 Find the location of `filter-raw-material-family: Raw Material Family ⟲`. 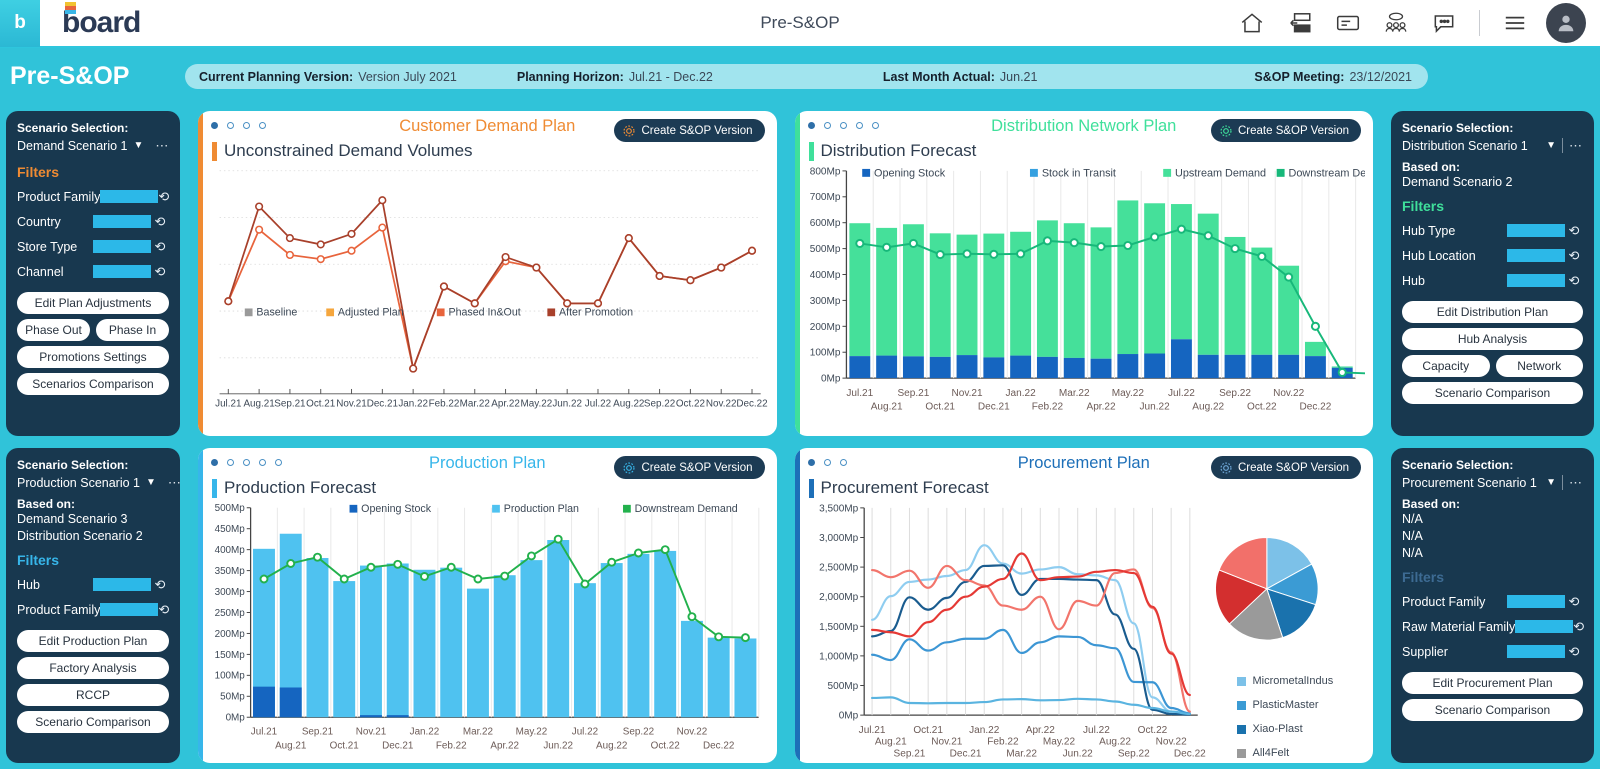

filter-raw-material-family: Raw Material Family ⟲ is located at coordinates (1493, 626).